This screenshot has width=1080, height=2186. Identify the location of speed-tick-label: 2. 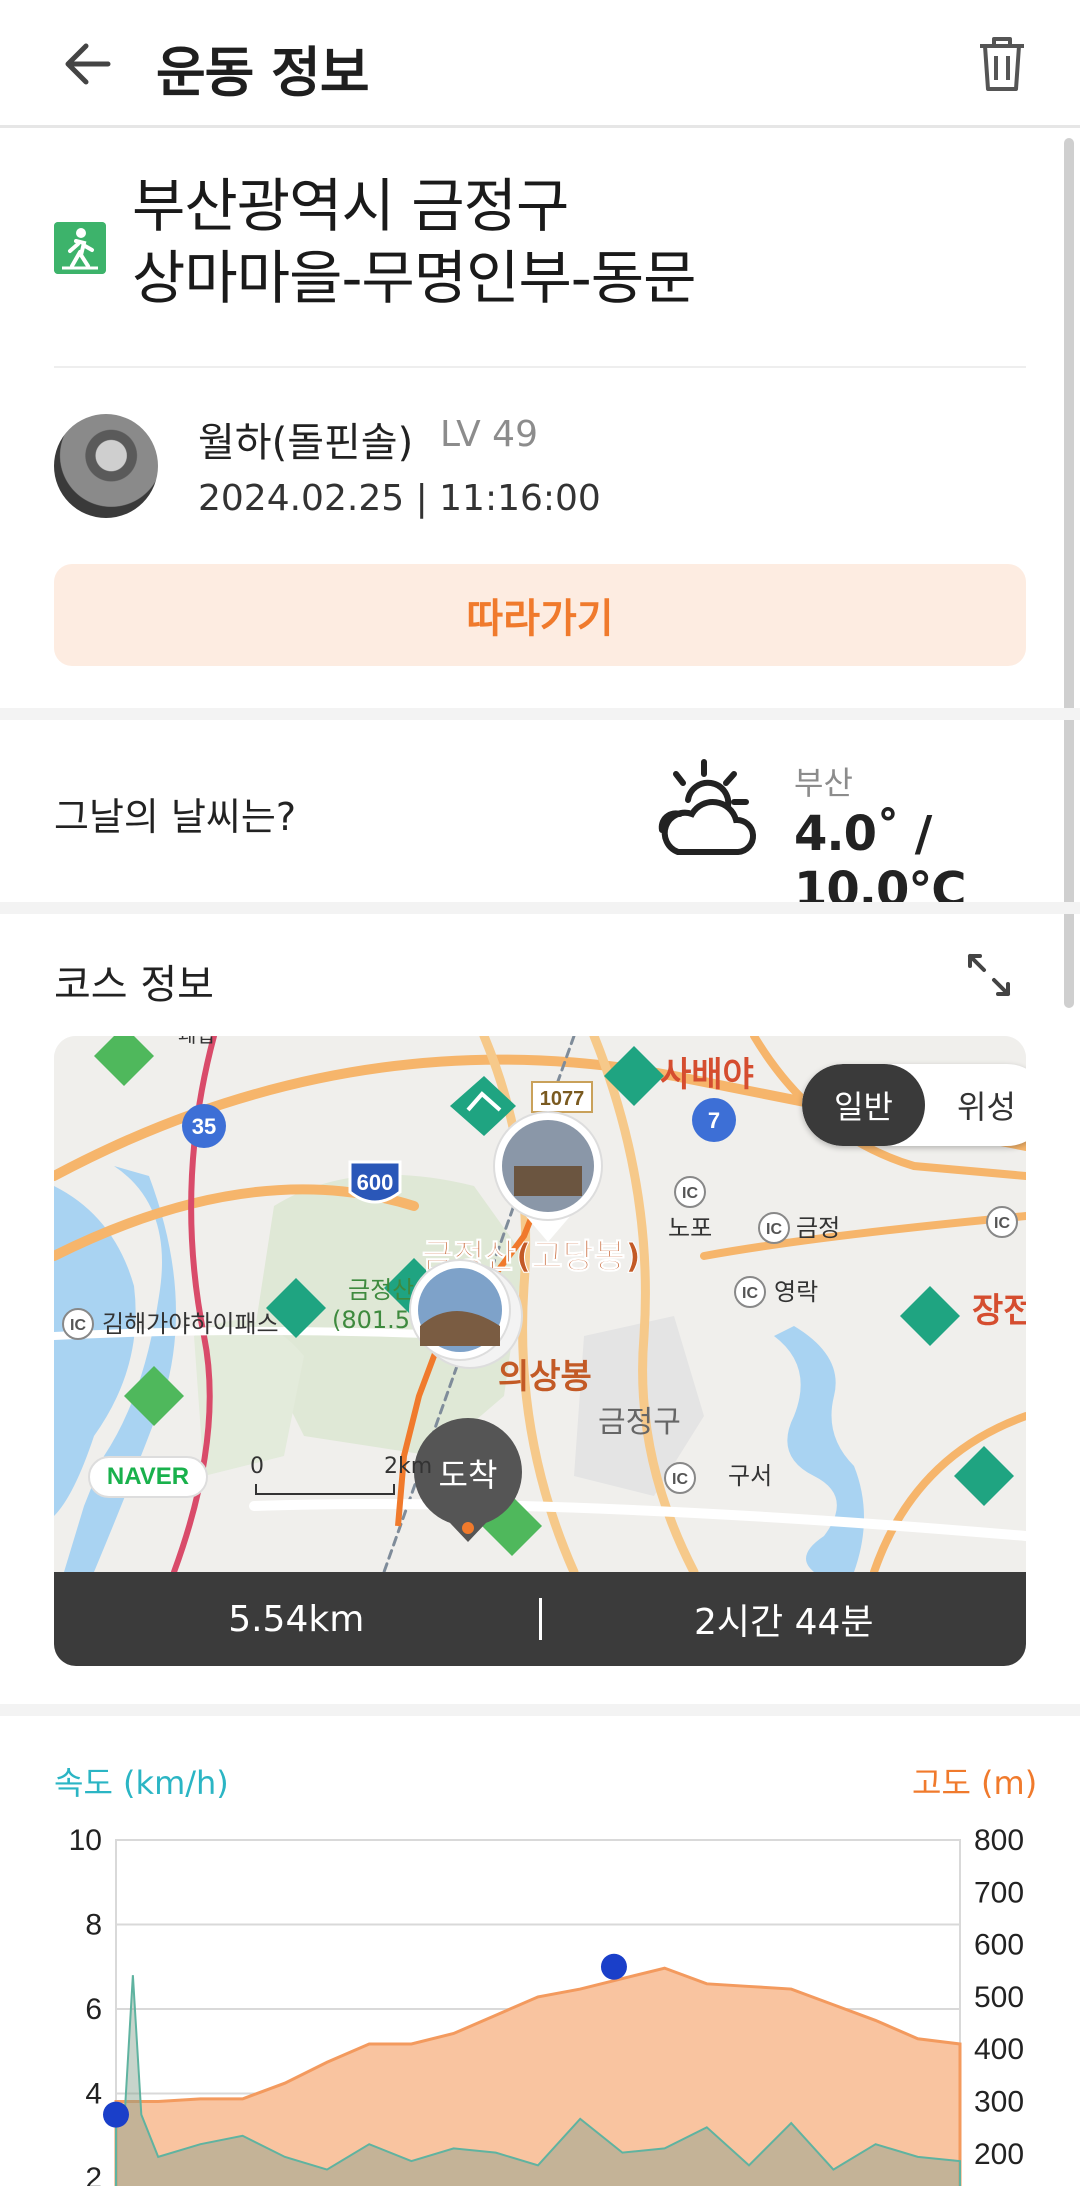
(93, 2174).